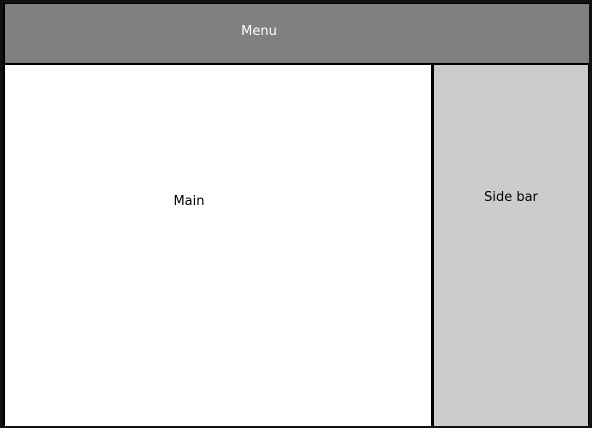 The height and width of the screenshot is (428, 592). What do you see at coordinates (297, 33) in the screenshot?
I see `menu-region: Menu` at bounding box center [297, 33].